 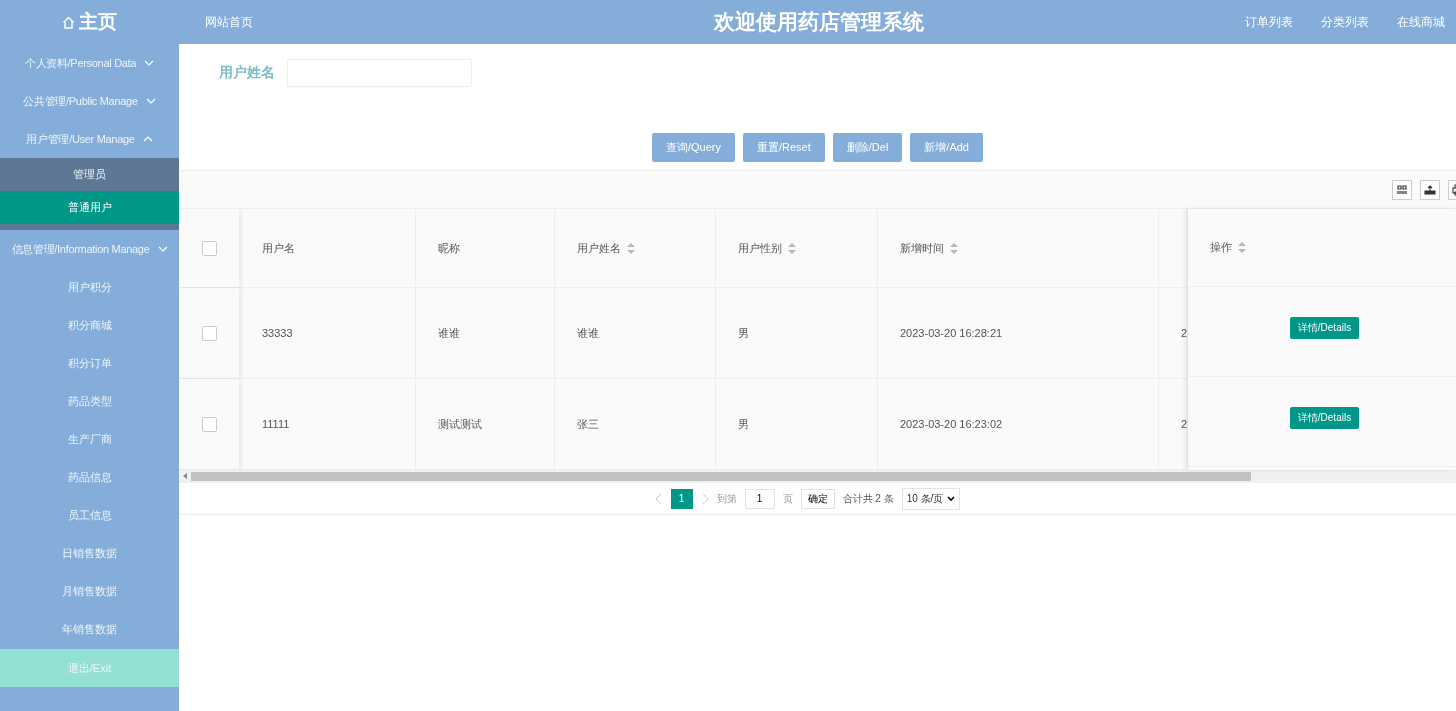 What do you see at coordinates (784, 147) in the screenshot?
I see `action-button: 重置/Reset` at bounding box center [784, 147].